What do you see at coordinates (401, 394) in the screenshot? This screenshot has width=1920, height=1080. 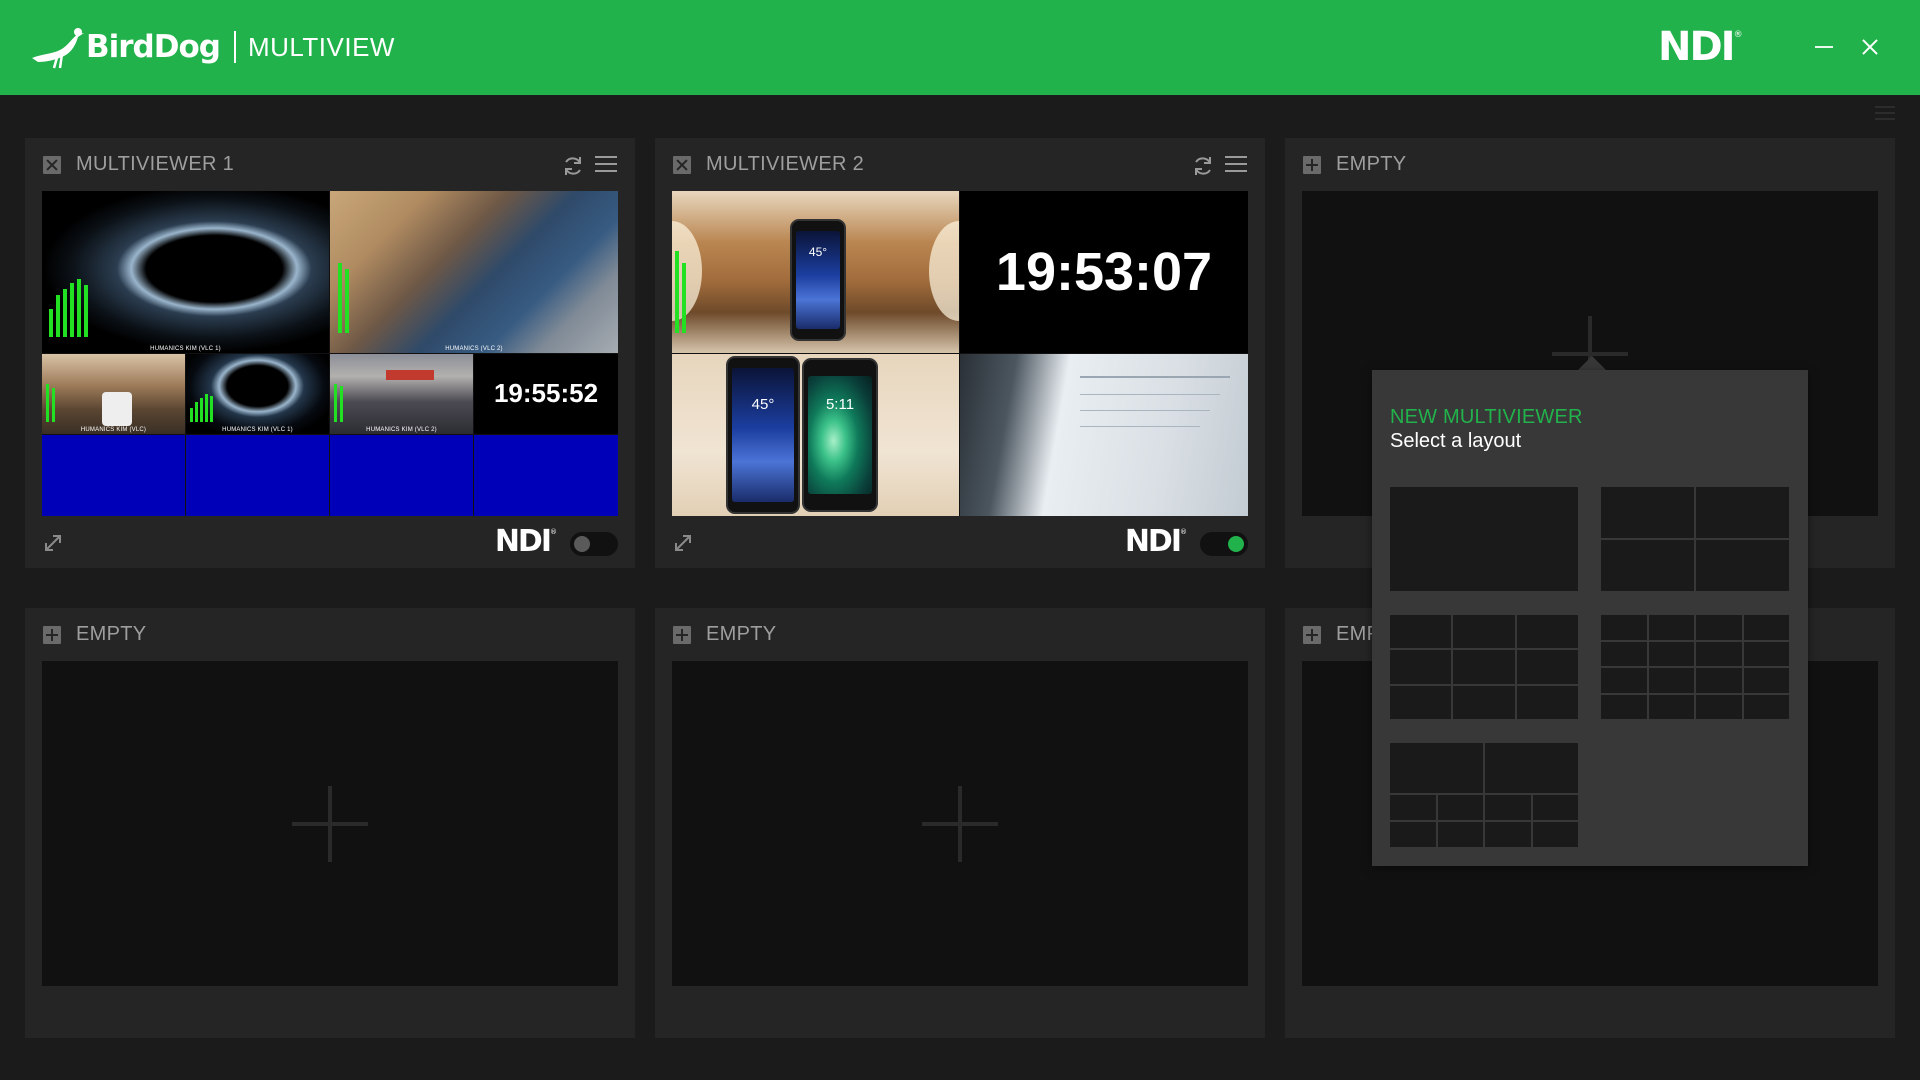 I see `video-tile: HUMANICS KIM (VLC 2)` at bounding box center [401, 394].